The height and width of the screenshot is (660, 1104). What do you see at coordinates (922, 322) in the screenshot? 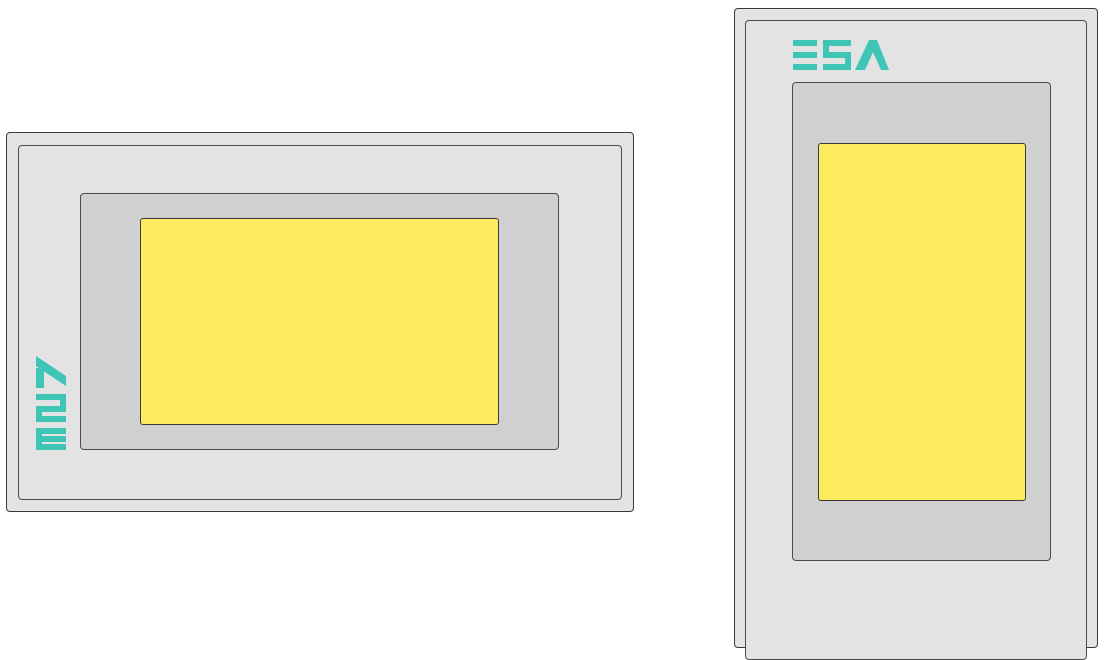
I see `portrait-display-screen` at bounding box center [922, 322].